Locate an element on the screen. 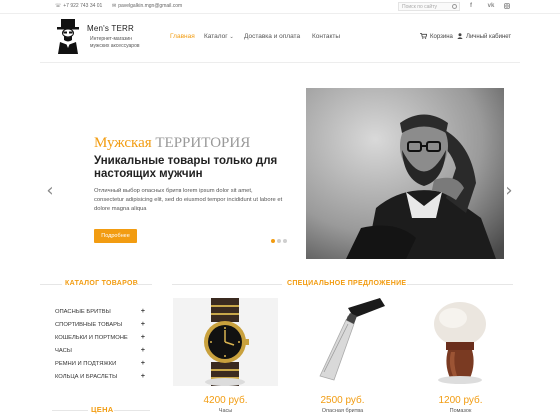 The height and width of the screenshot is (420, 560). catalog-item-label: КОЛЬЦА И БРАСЛЕТЫ is located at coordinates (86, 376).